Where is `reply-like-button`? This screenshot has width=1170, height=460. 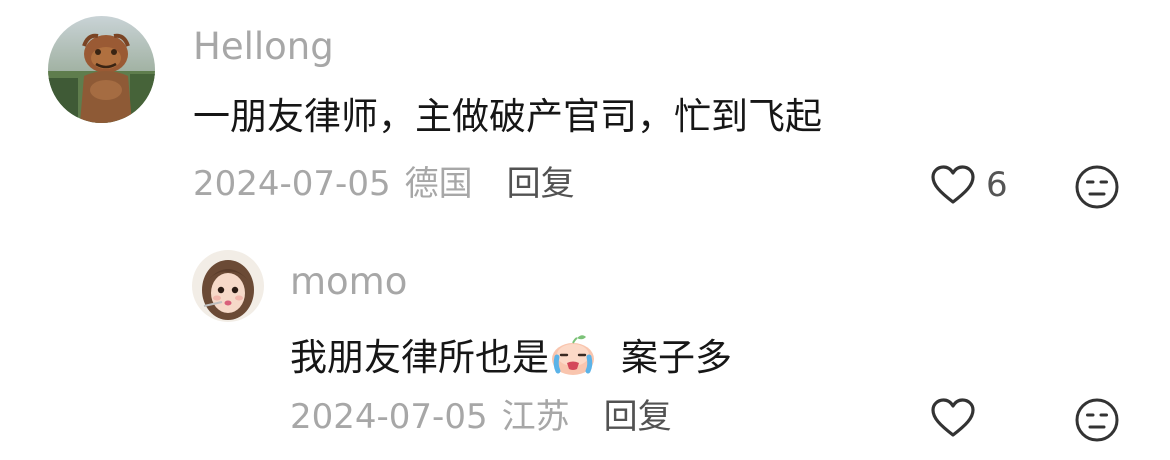 reply-like-button is located at coordinates (953, 418).